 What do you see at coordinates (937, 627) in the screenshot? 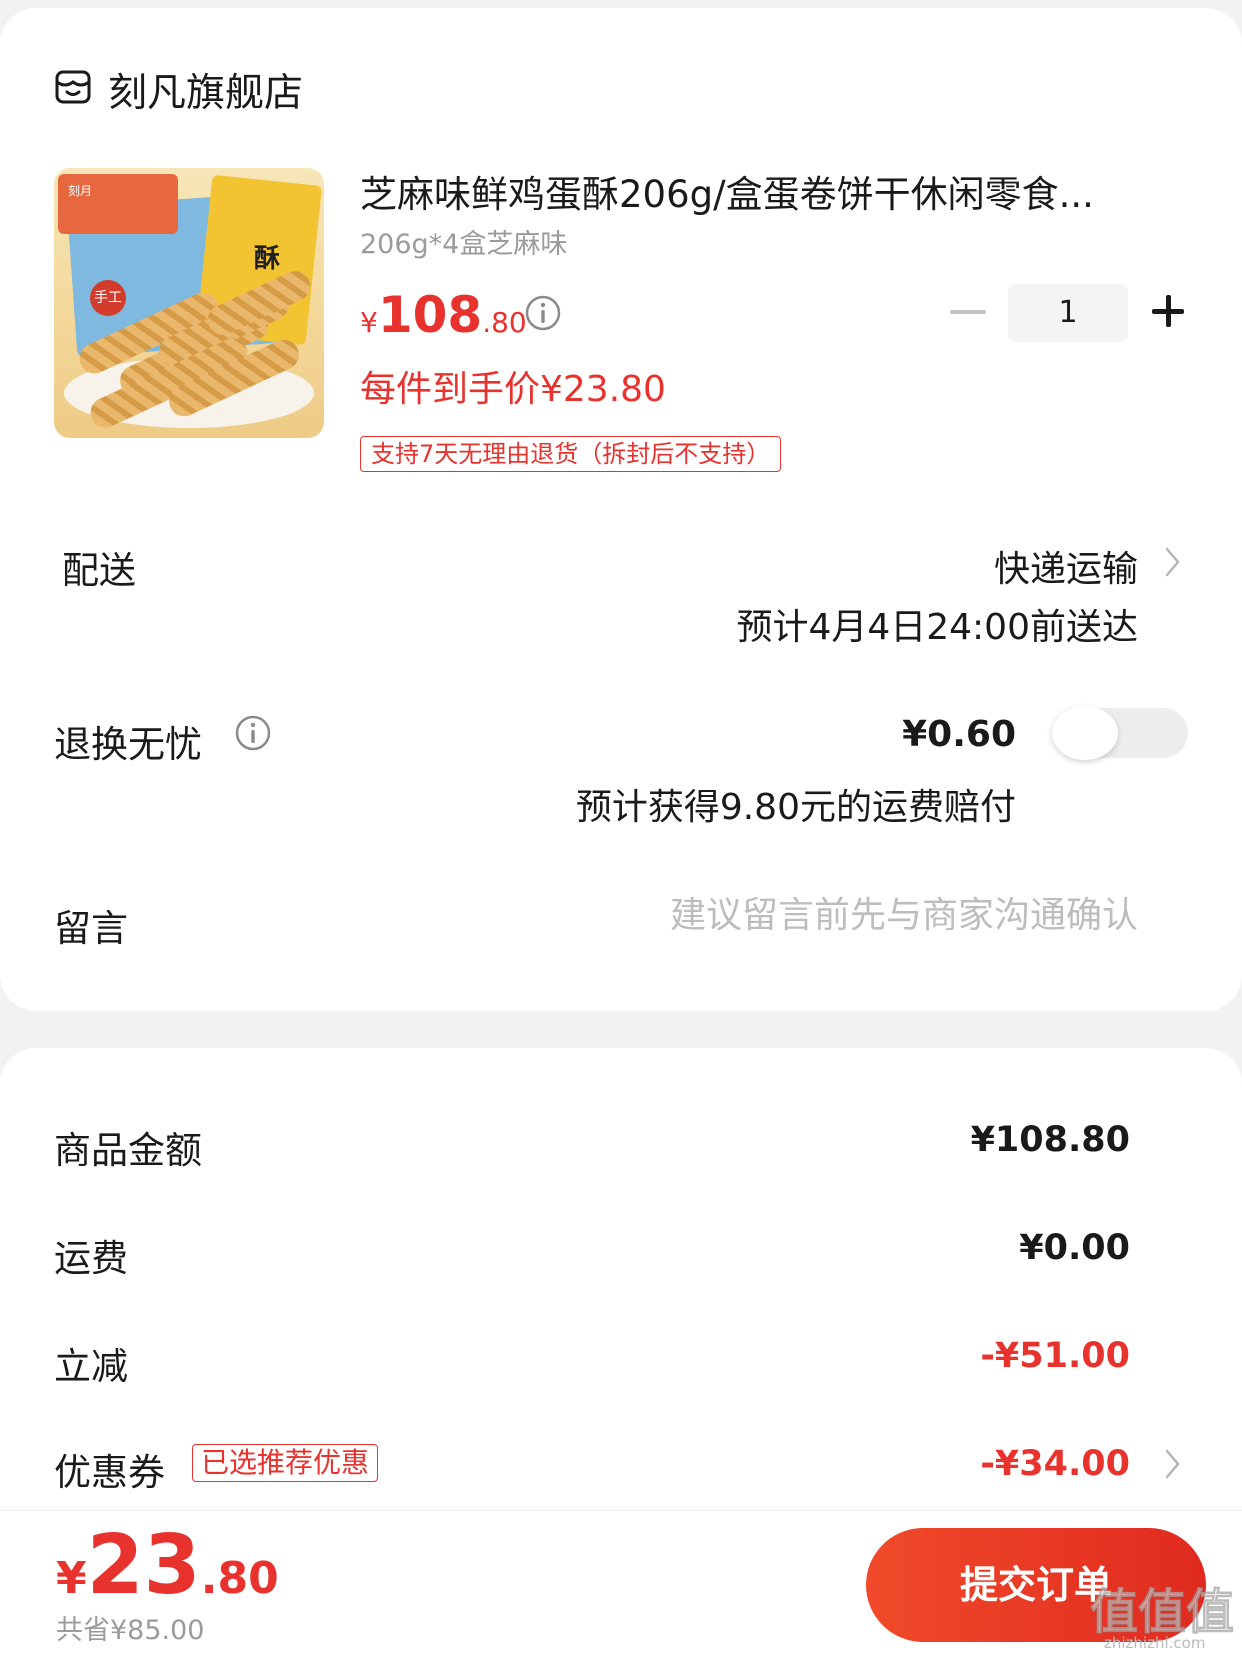
I see `delivery-eta: 预计4月4日24:00前送达` at bounding box center [937, 627].